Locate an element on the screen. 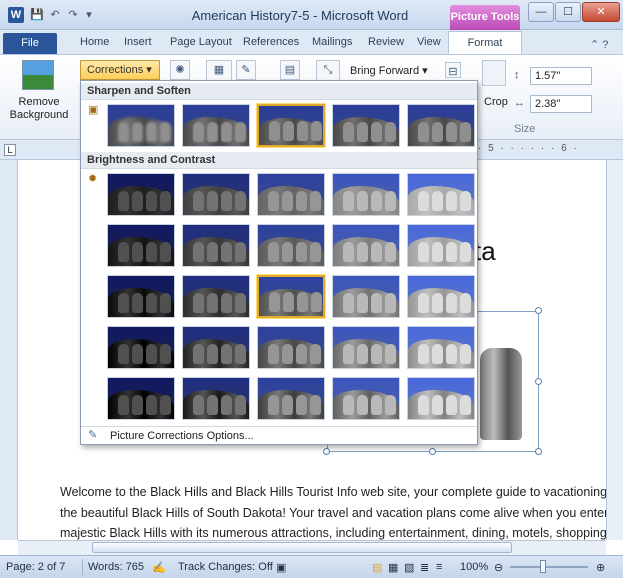 Image resolution: width=623 pixels, height=578 pixels. close-button: ✕ is located at coordinates (601, 12).